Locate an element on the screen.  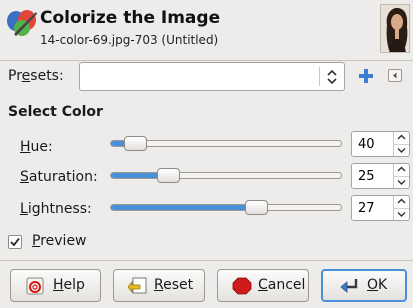
saturation-decrement-button is located at coordinates (401, 182).